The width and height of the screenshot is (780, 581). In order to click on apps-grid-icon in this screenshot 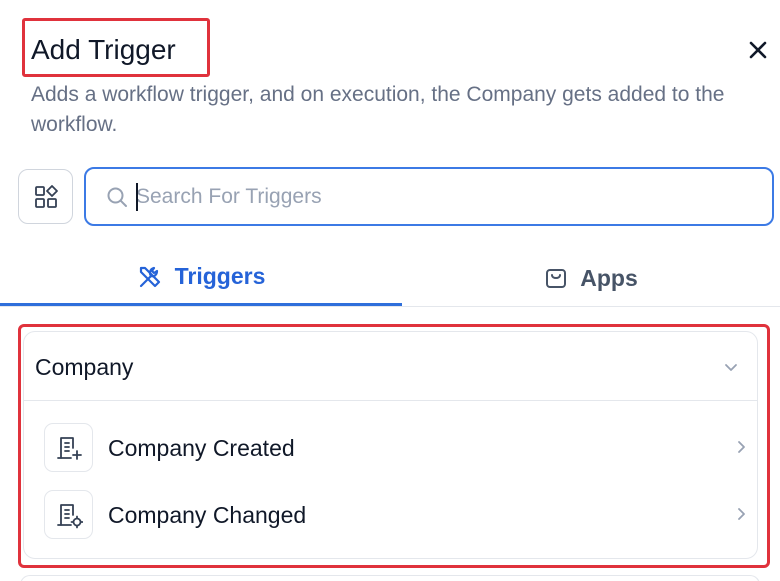, I will do `click(46, 196)`.